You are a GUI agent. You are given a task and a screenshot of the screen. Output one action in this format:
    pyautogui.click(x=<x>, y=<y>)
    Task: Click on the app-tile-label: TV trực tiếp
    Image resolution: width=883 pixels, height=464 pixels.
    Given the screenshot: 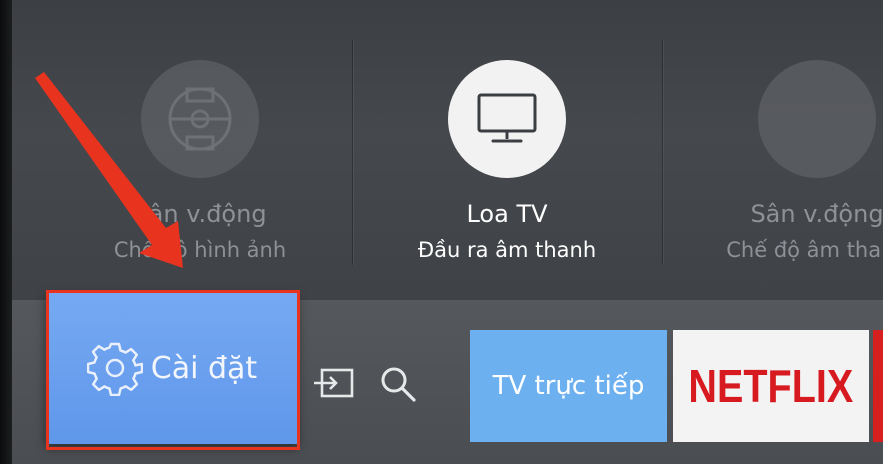 What is the action you would take?
    pyautogui.click(x=568, y=386)
    